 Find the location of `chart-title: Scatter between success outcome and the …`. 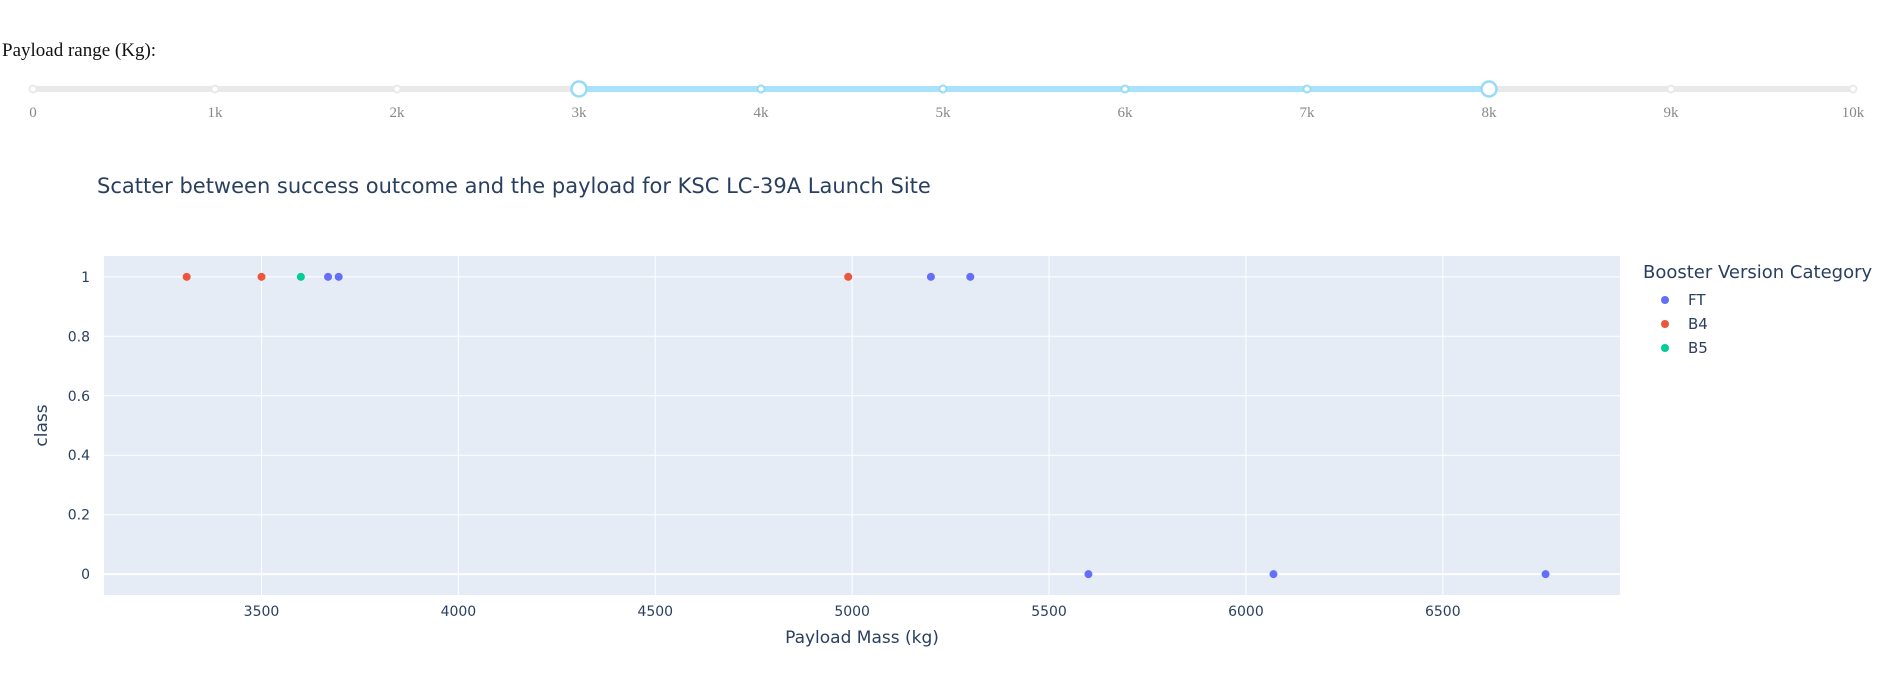

chart-title: Scatter between success outcome and the … is located at coordinates (514, 186).